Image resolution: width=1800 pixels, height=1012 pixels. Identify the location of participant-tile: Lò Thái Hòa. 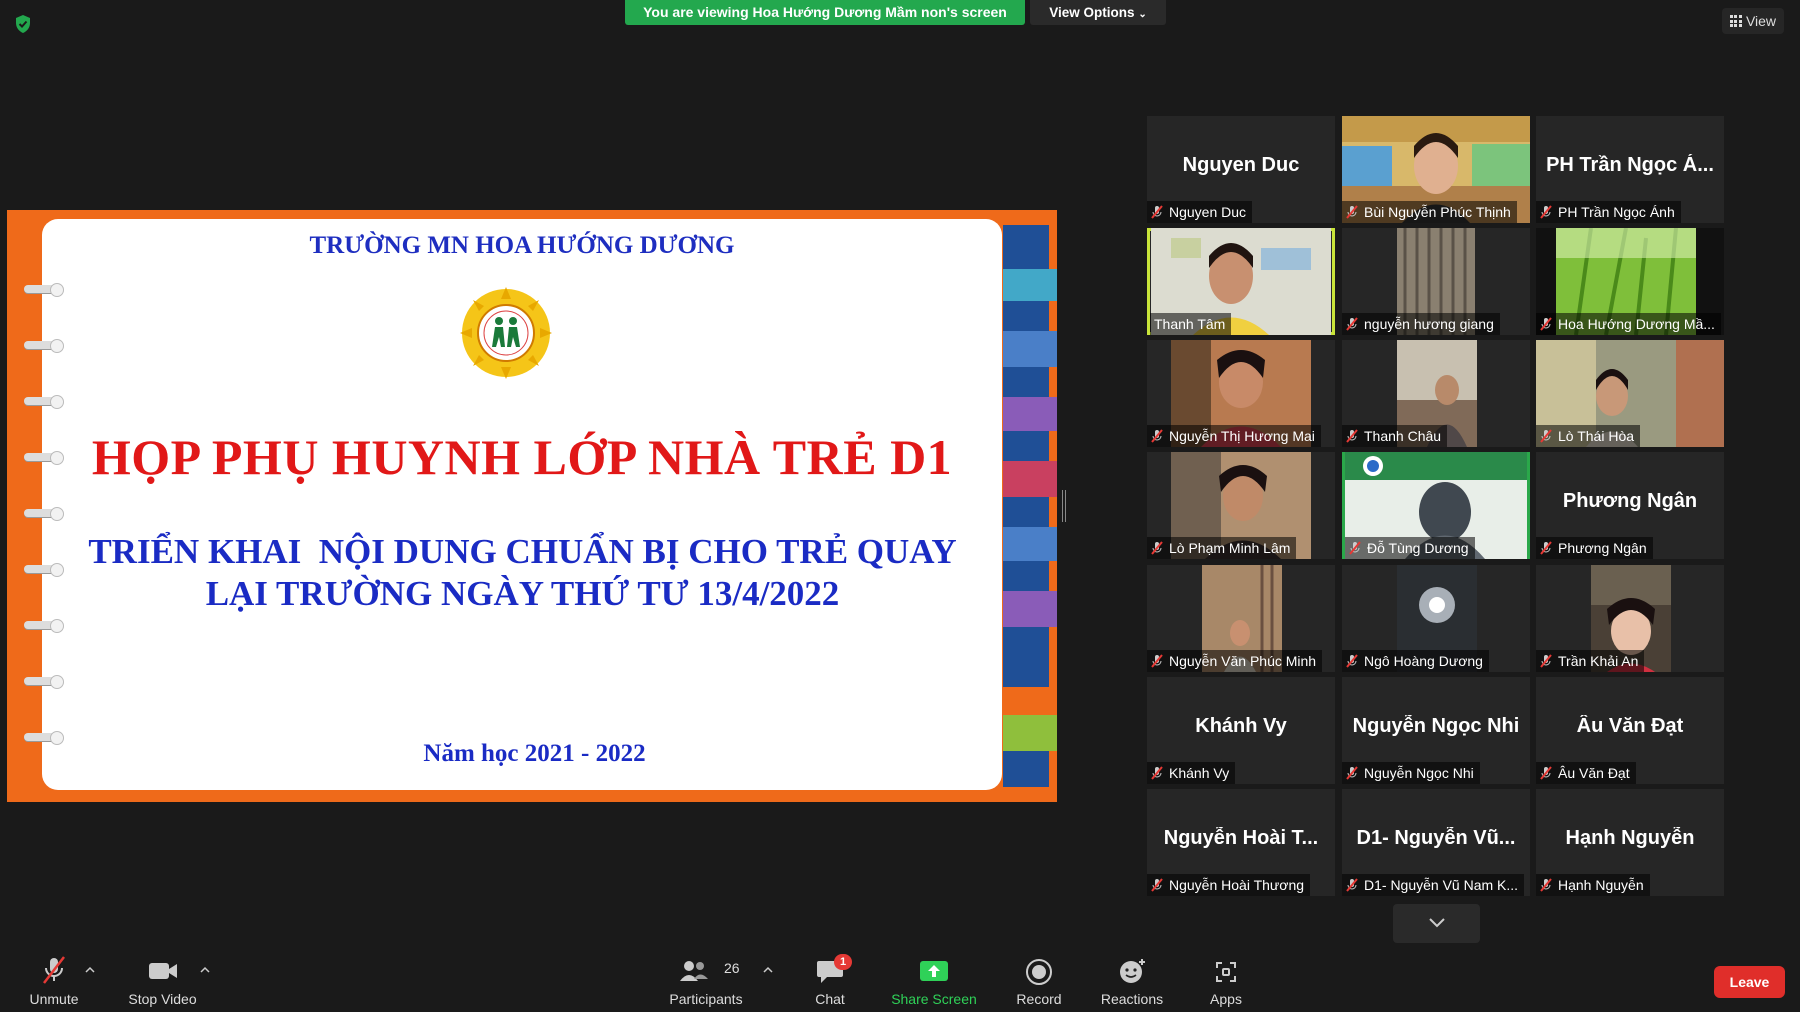
(1630, 393).